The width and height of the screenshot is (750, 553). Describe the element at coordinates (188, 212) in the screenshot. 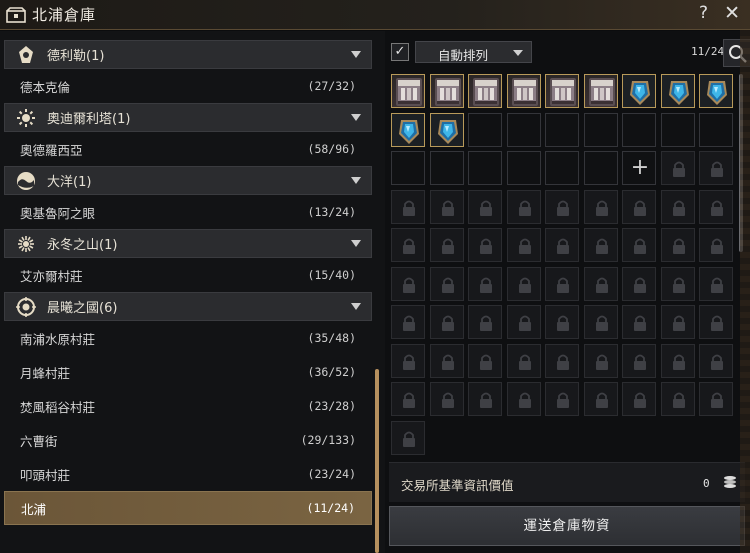

I see `storage-town-item: 奧基魯阿之眼 (13/24)` at that location.